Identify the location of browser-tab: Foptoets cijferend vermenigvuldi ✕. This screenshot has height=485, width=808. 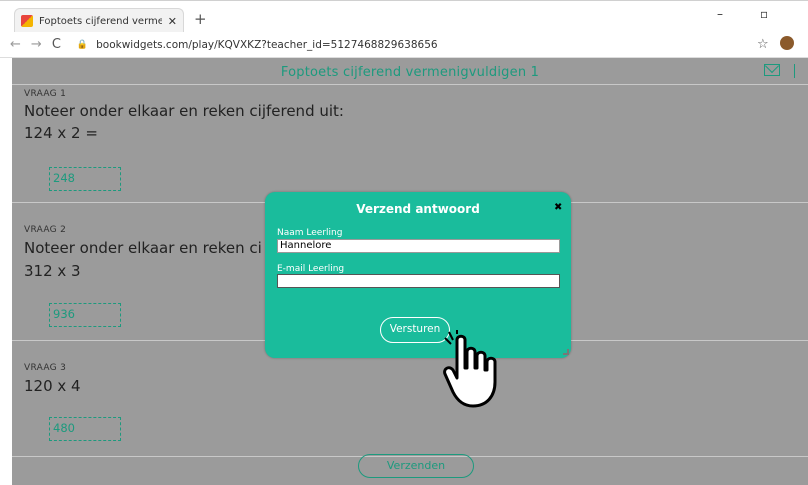
(99, 20).